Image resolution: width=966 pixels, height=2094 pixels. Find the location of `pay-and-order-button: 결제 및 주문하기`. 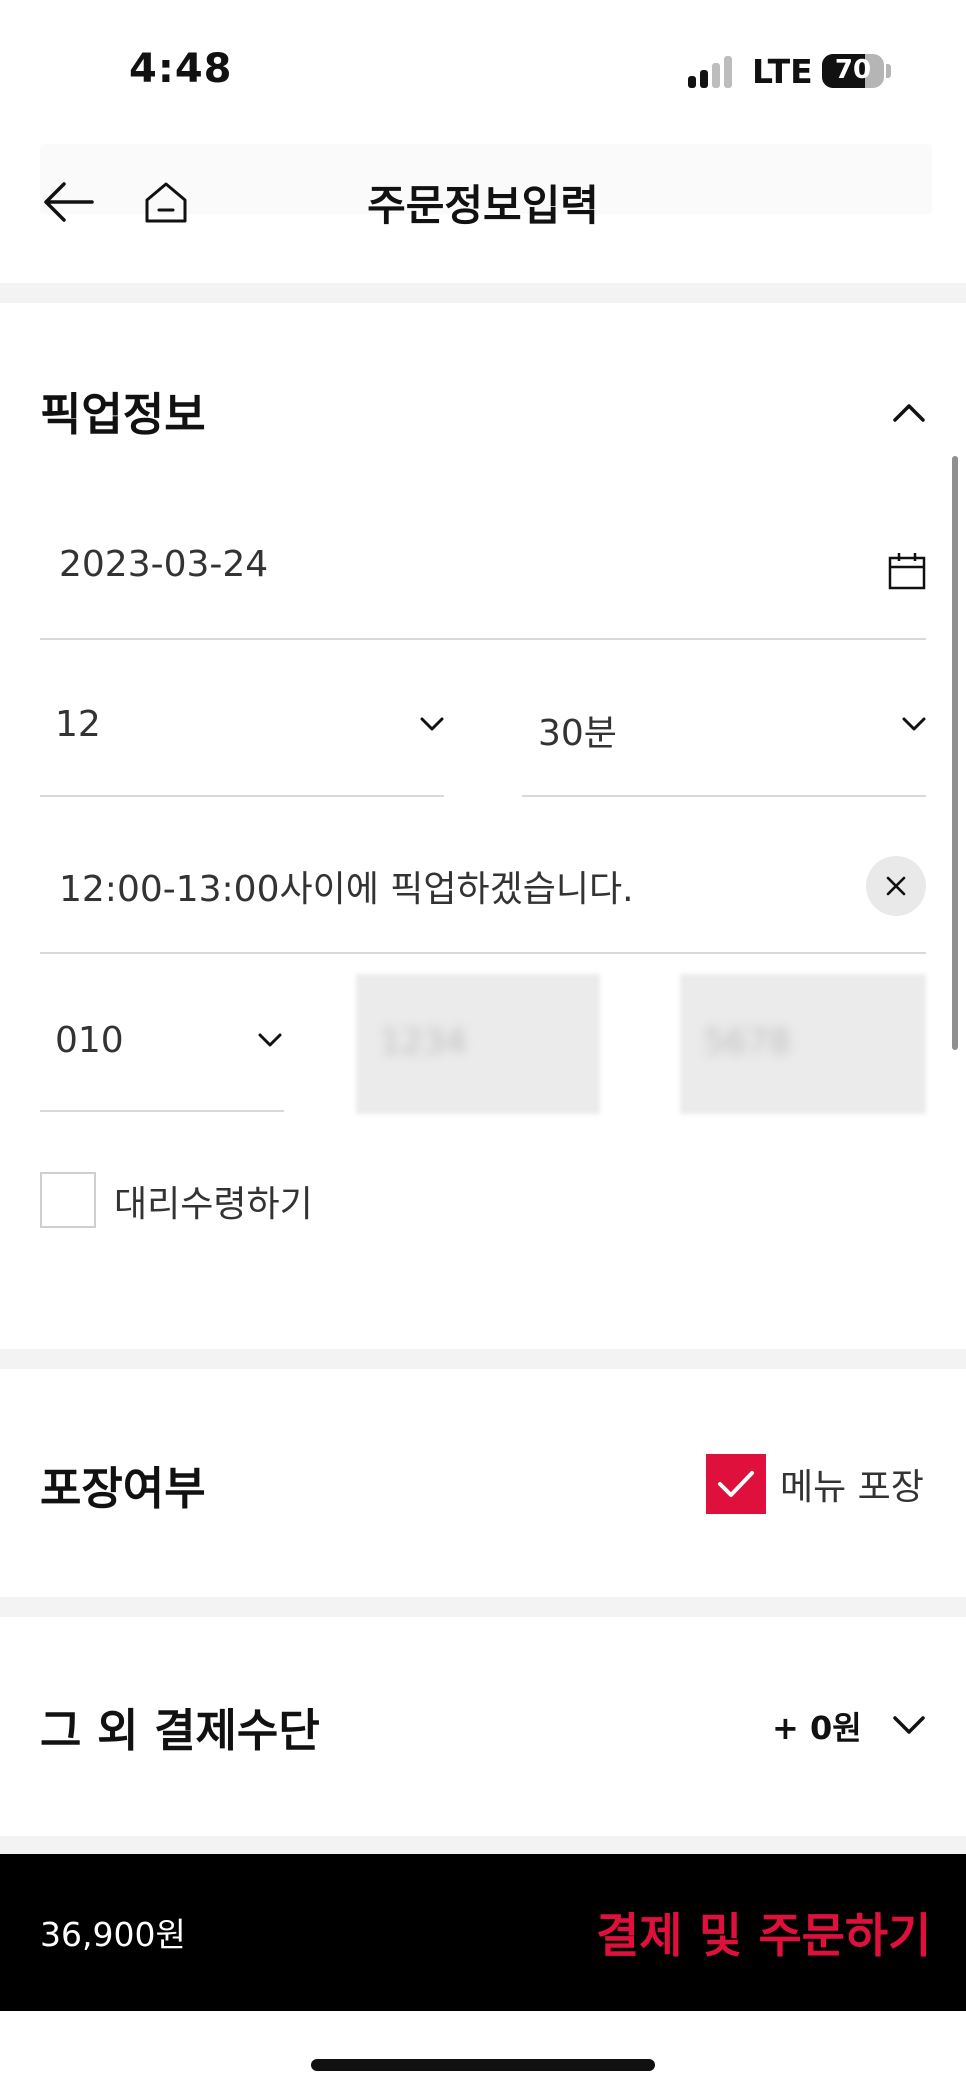

pay-and-order-button: 결제 및 주문하기 is located at coordinates (763, 1931).